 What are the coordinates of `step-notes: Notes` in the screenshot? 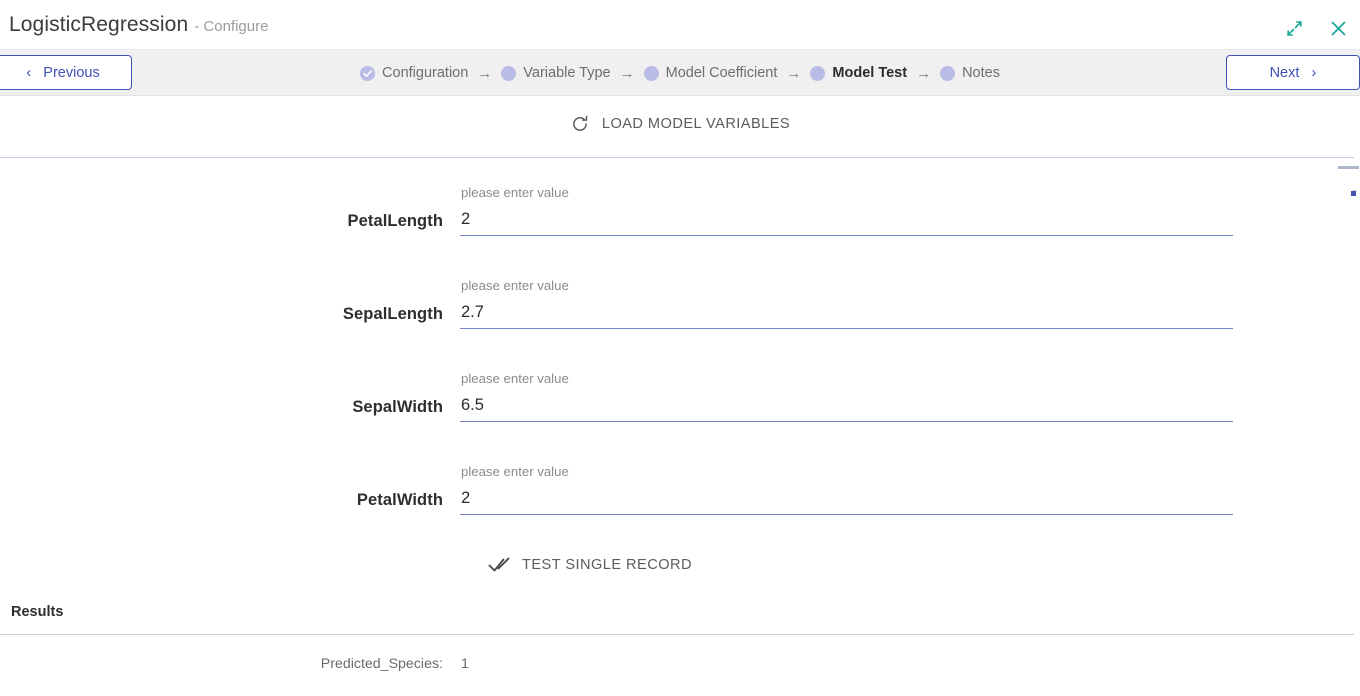 It's located at (970, 73).